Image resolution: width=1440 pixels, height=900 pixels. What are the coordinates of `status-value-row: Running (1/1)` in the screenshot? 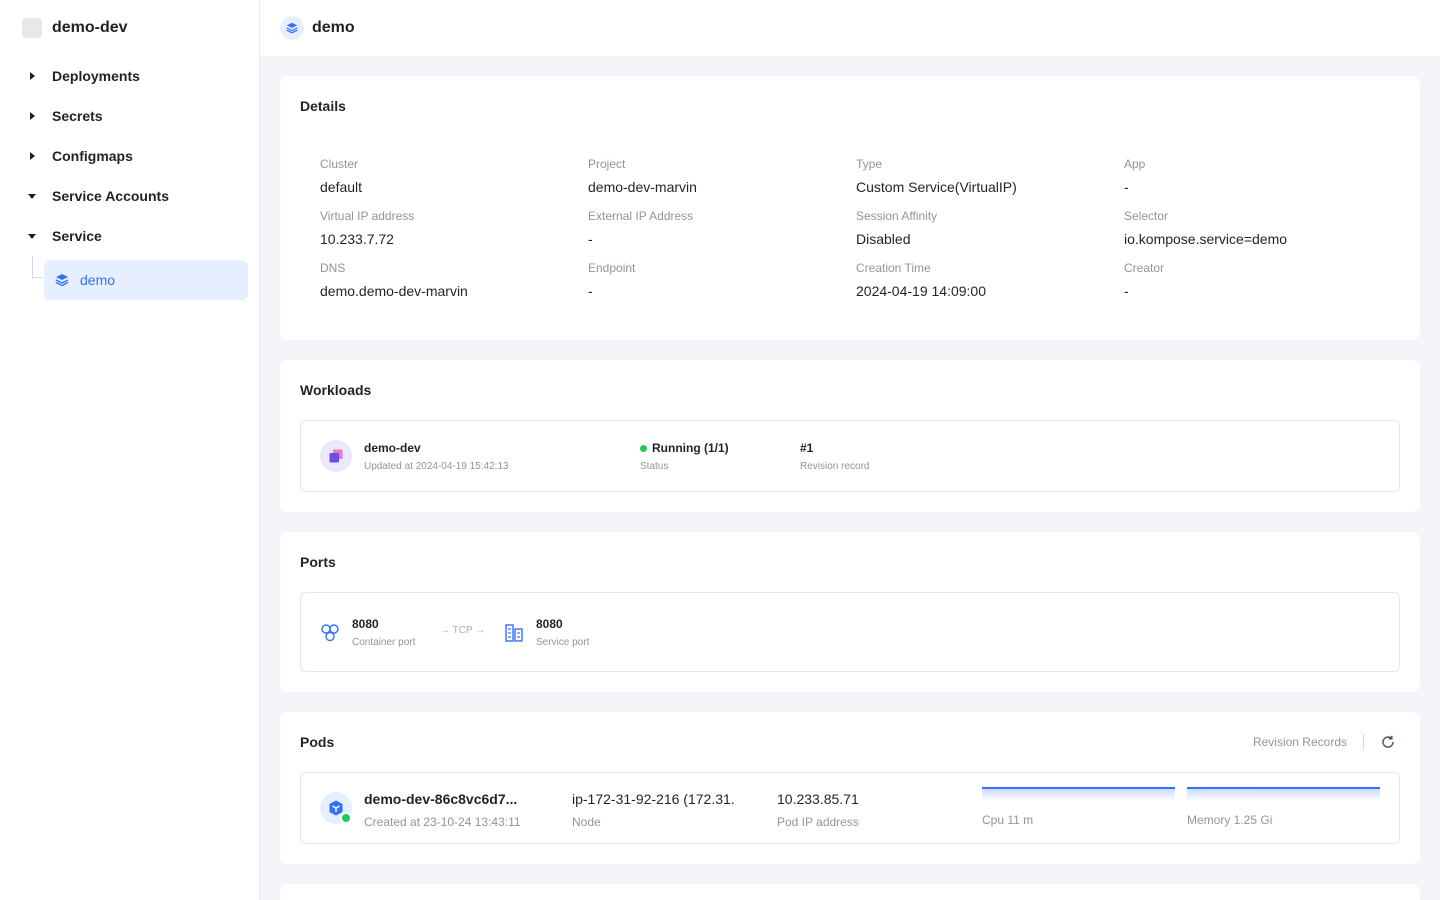 It's located at (684, 448).